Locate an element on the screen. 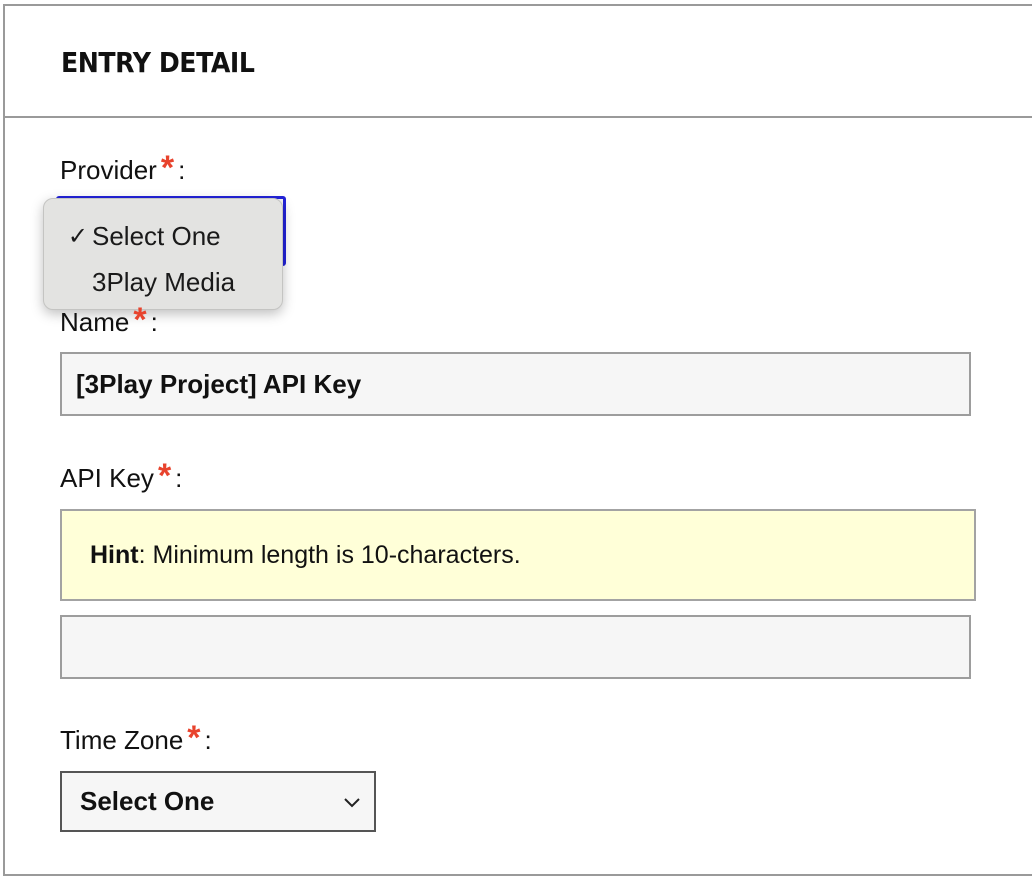  provider-dropdown-menu: ✓ Select One 3Play Media is located at coordinates (163, 254).